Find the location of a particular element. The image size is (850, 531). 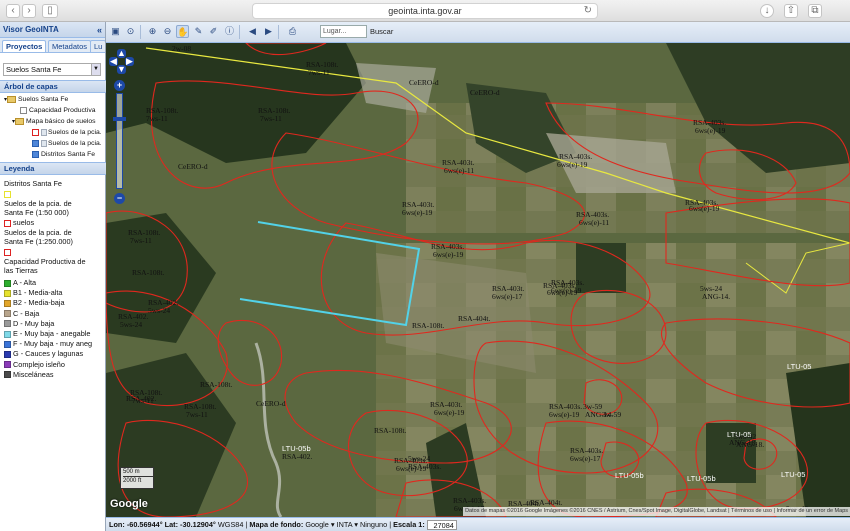

zoom-plus-icon: + is located at coordinates (119, 85).